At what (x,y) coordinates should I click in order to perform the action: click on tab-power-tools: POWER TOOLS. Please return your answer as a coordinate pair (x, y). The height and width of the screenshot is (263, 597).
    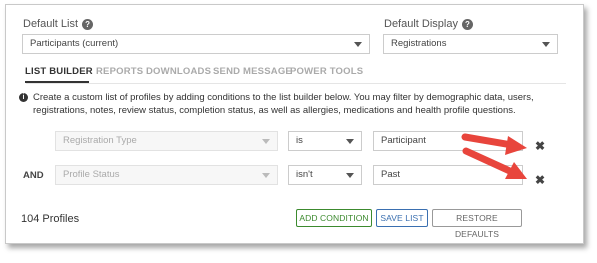
    Looking at the image, I should click on (326, 71).